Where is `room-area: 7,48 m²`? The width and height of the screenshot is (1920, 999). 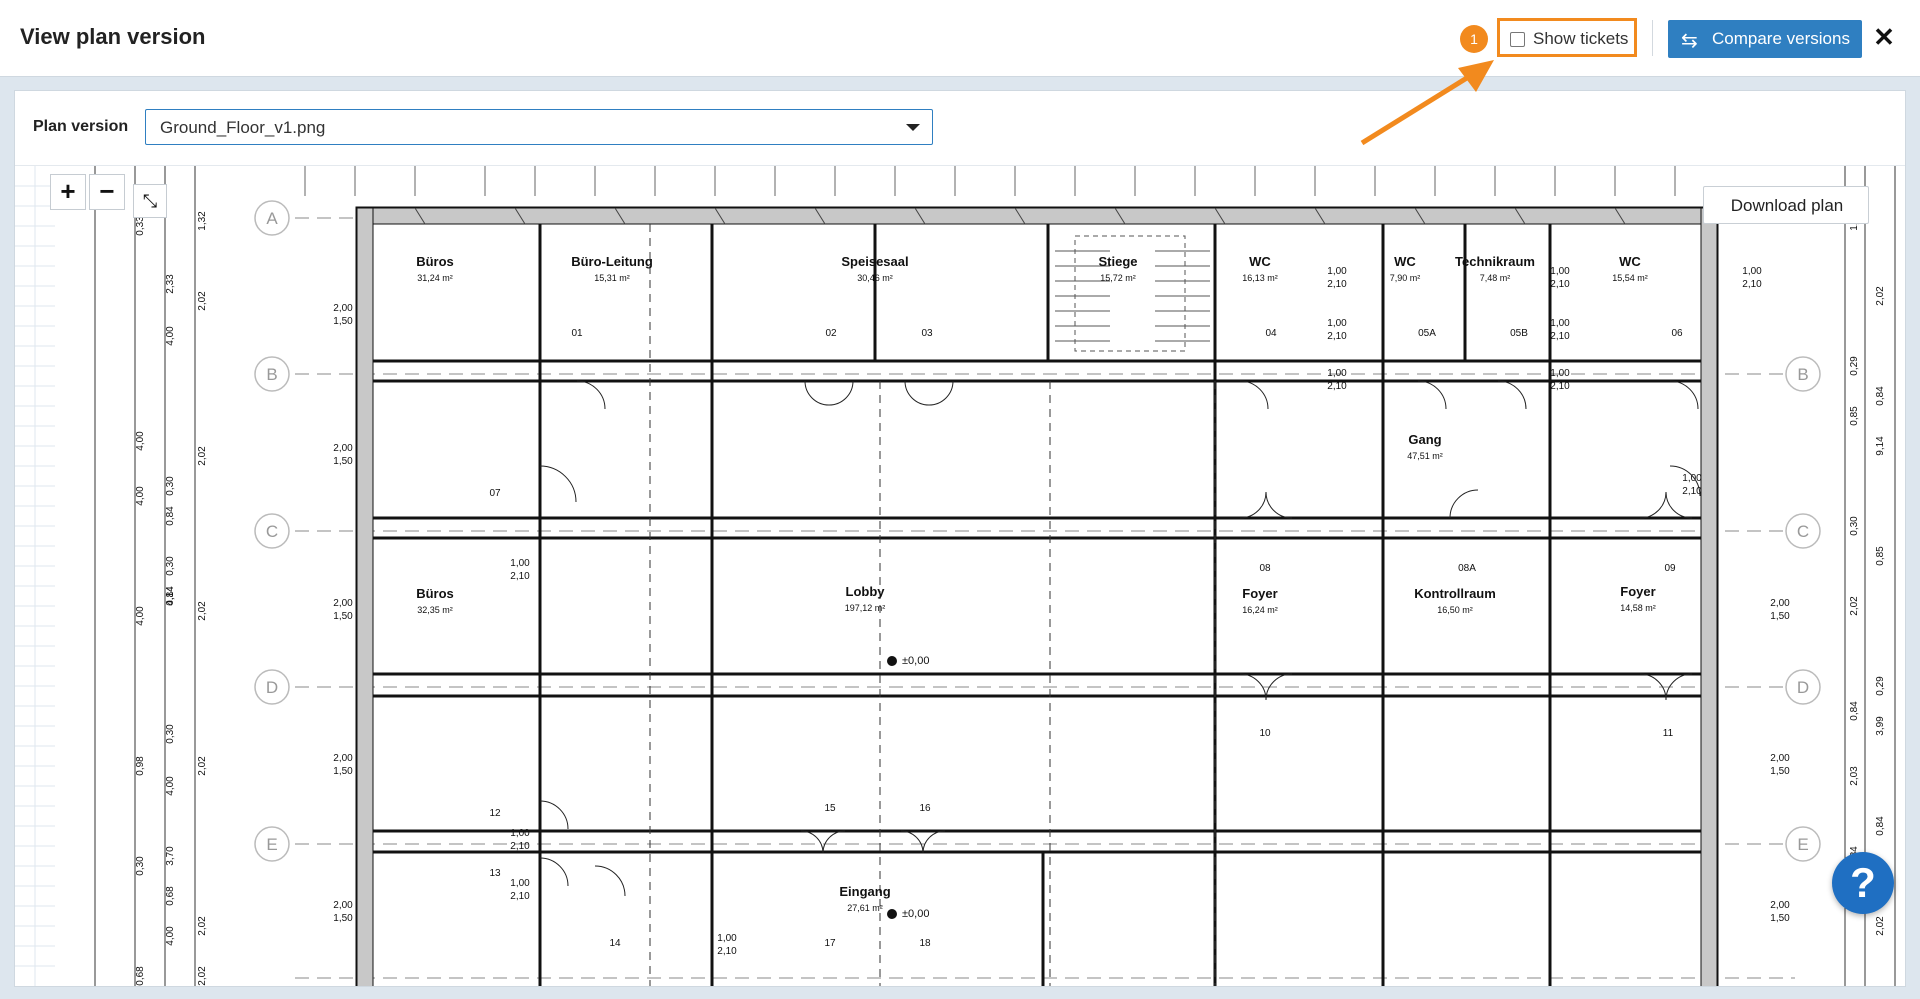
room-area: 7,48 m² is located at coordinates (1495, 278).